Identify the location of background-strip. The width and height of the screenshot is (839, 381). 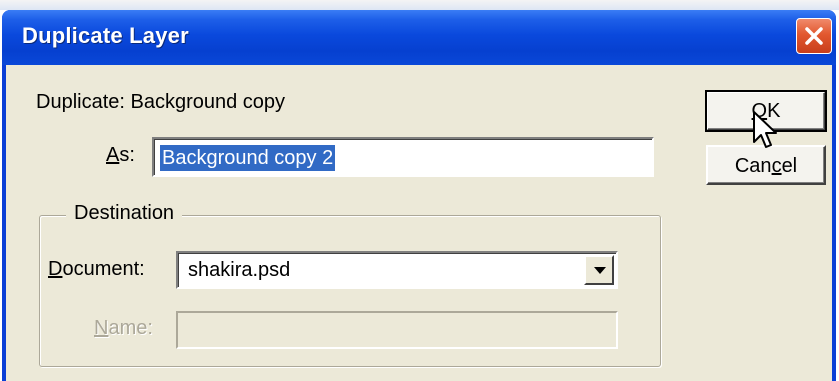
(419, 5).